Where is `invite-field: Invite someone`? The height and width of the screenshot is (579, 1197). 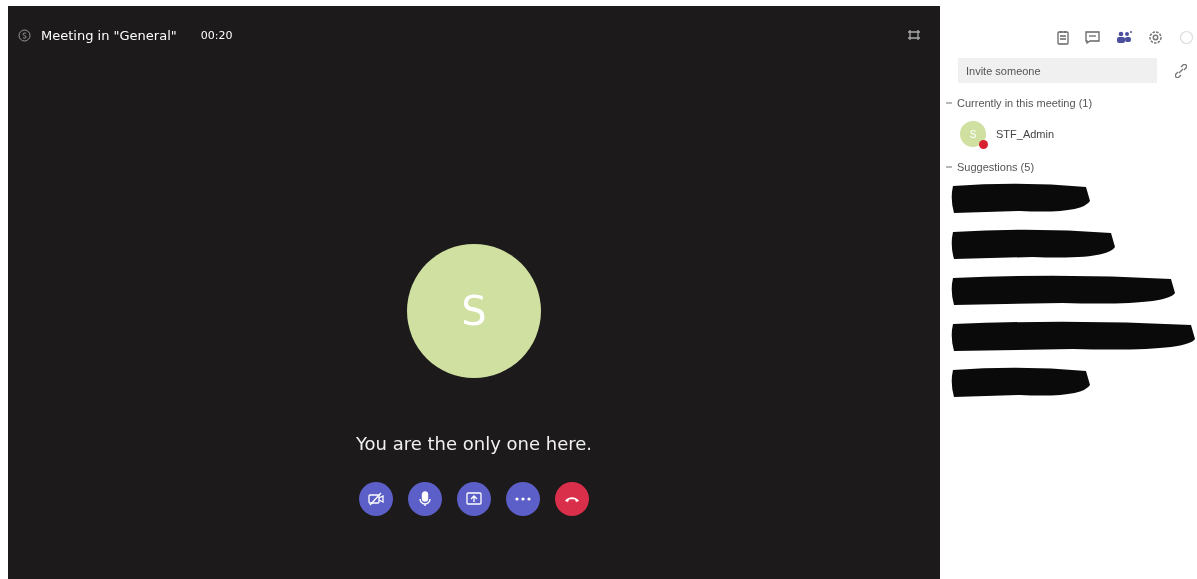 invite-field: Invite someone is located at coordinates (1057, 70).